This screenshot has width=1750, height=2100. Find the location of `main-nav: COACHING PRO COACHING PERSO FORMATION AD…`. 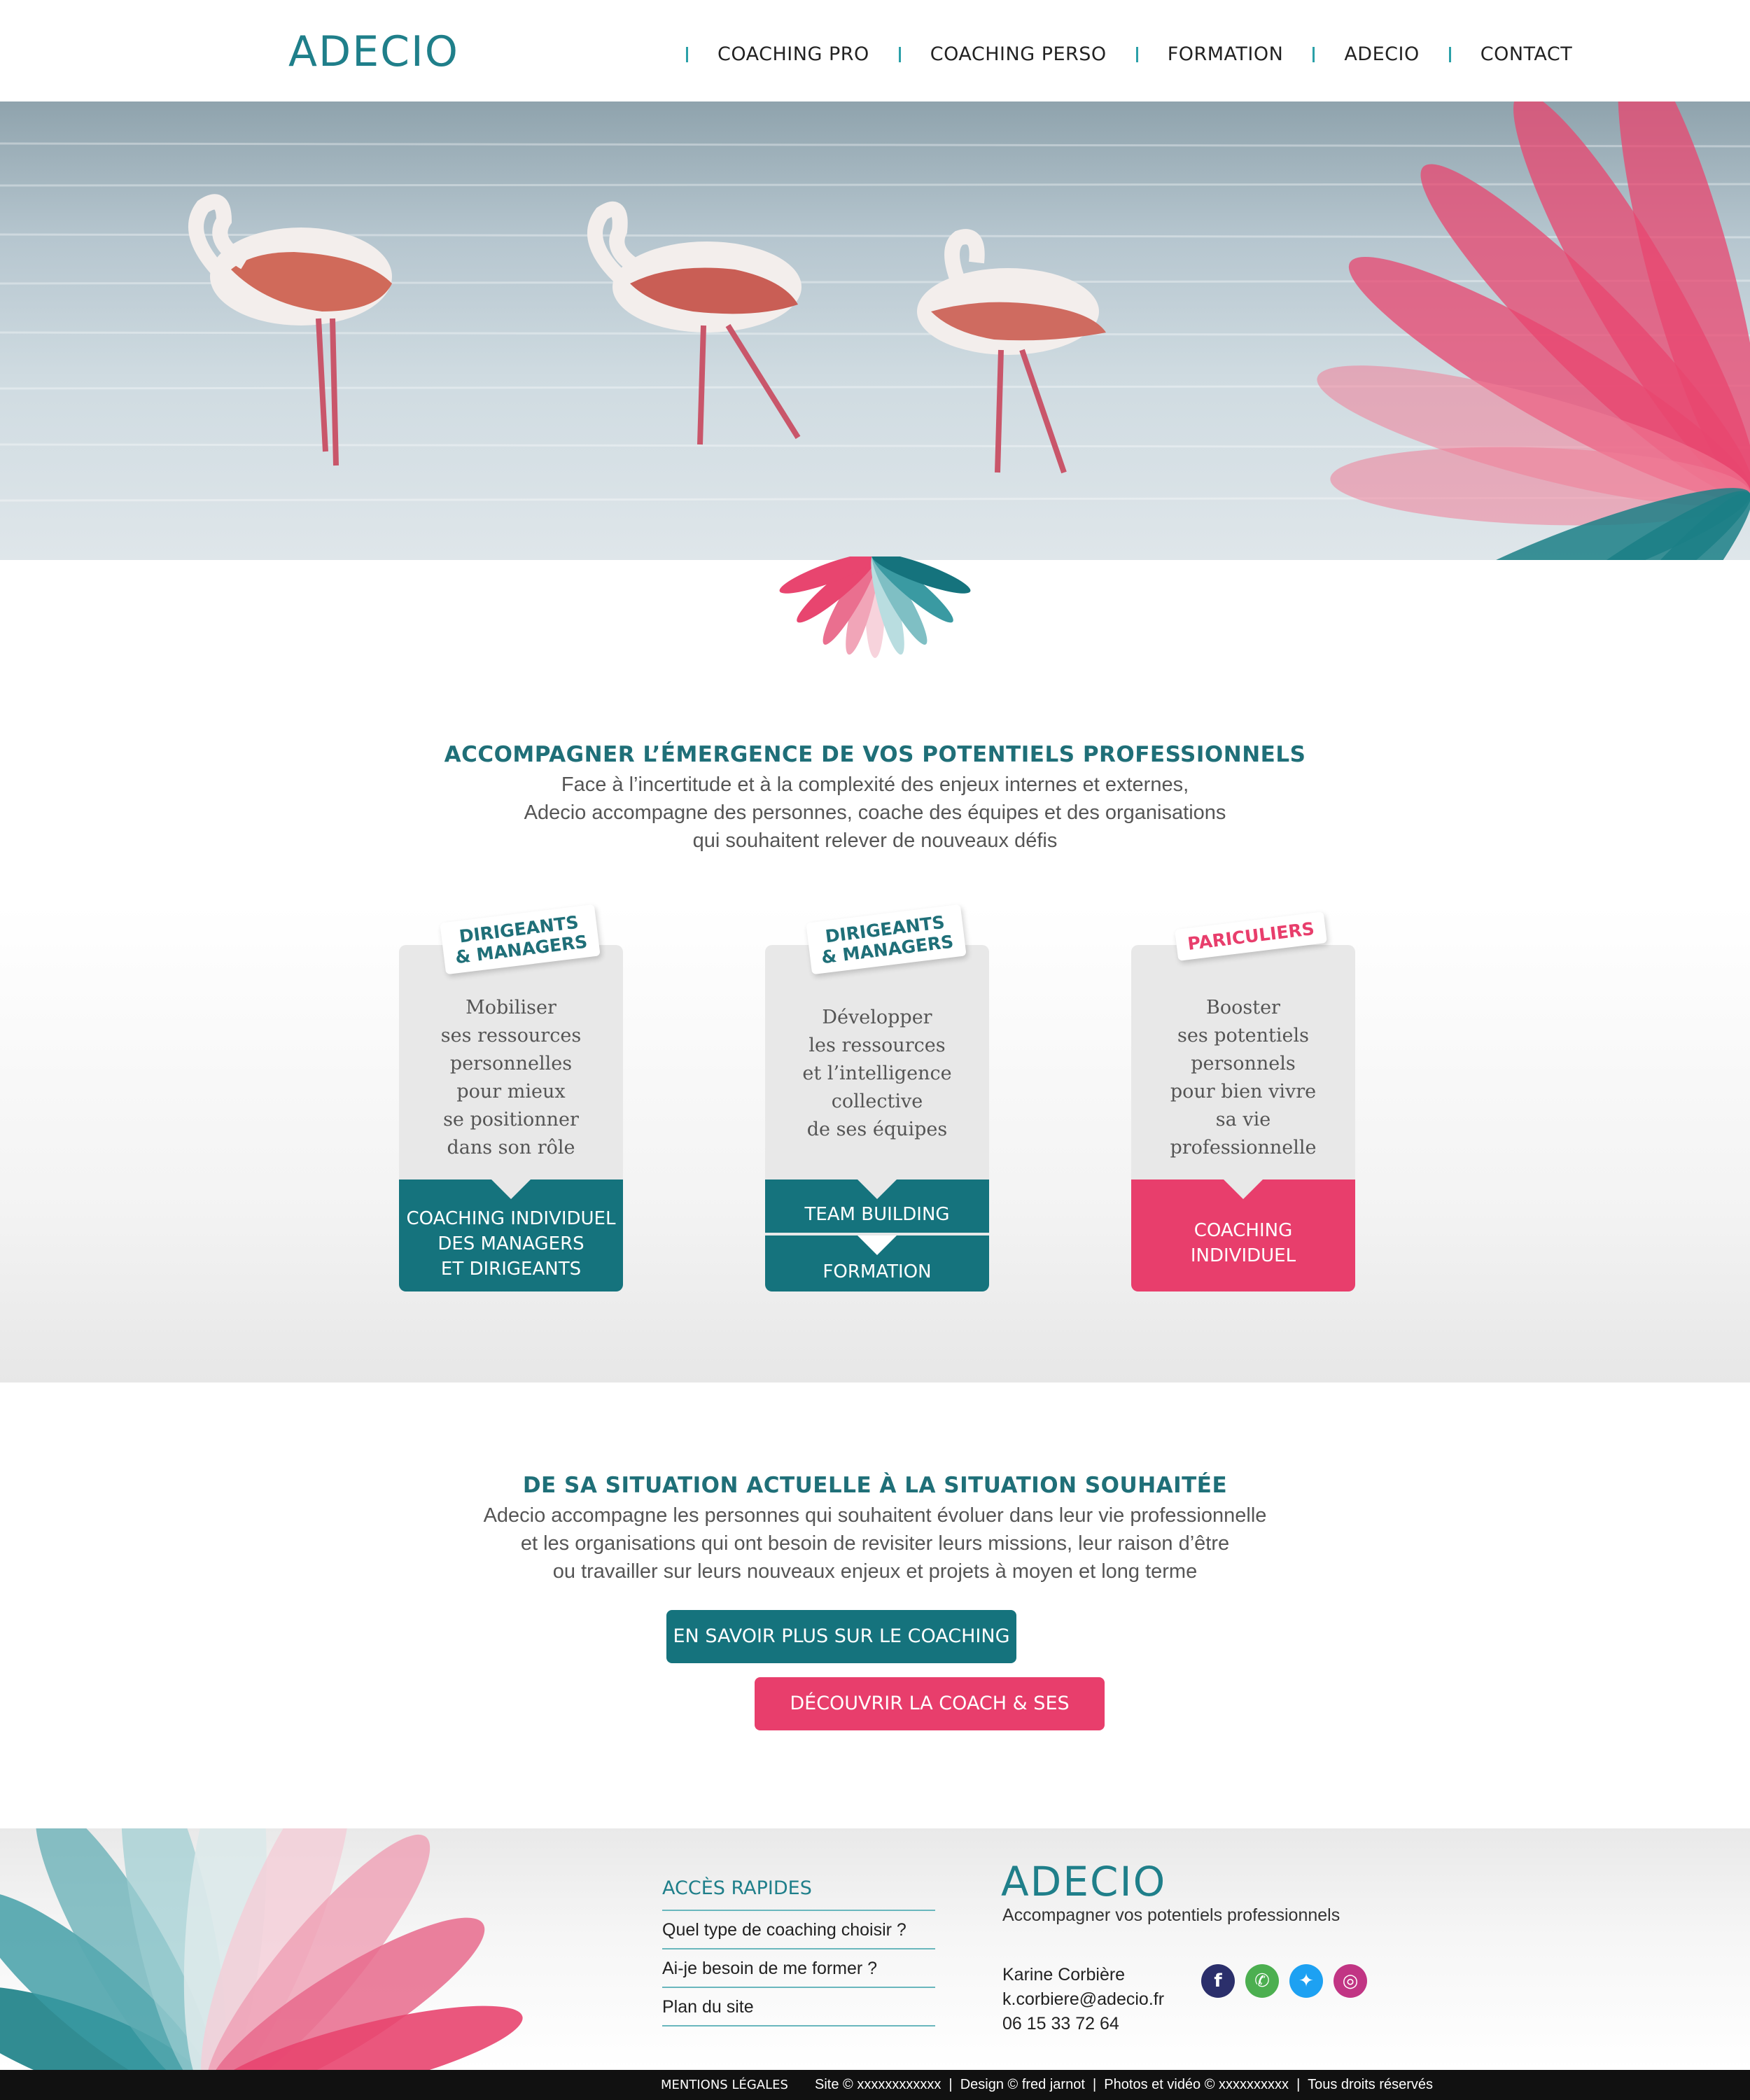

main-nav: COACHING PRO COACHING PERSO FORMATION AD… is located at coordinates (1129, 54).